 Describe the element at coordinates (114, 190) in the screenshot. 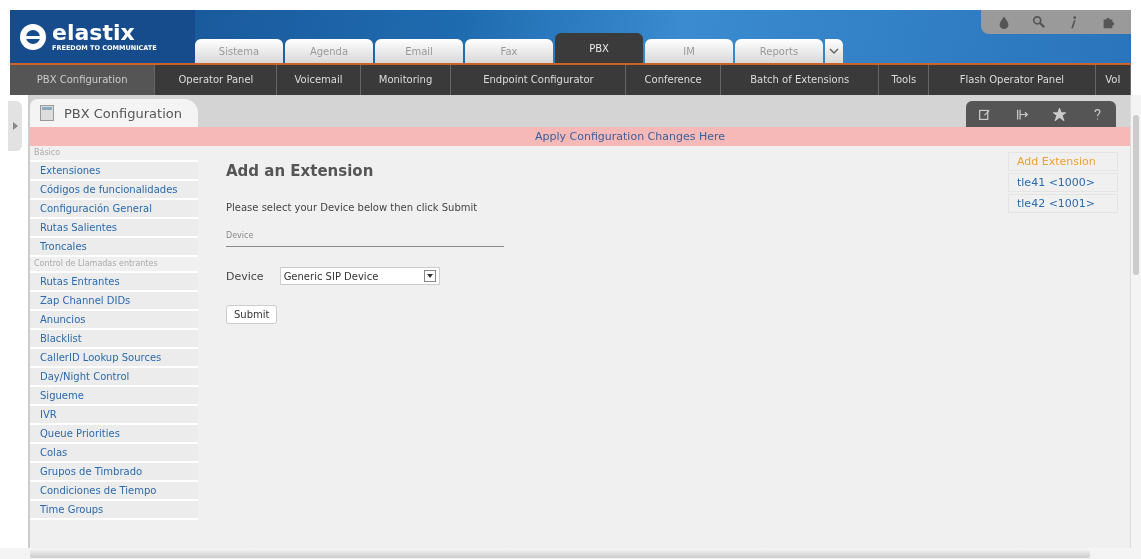

I see `sidebar-item: Códigos de funcionalidades` at that location.